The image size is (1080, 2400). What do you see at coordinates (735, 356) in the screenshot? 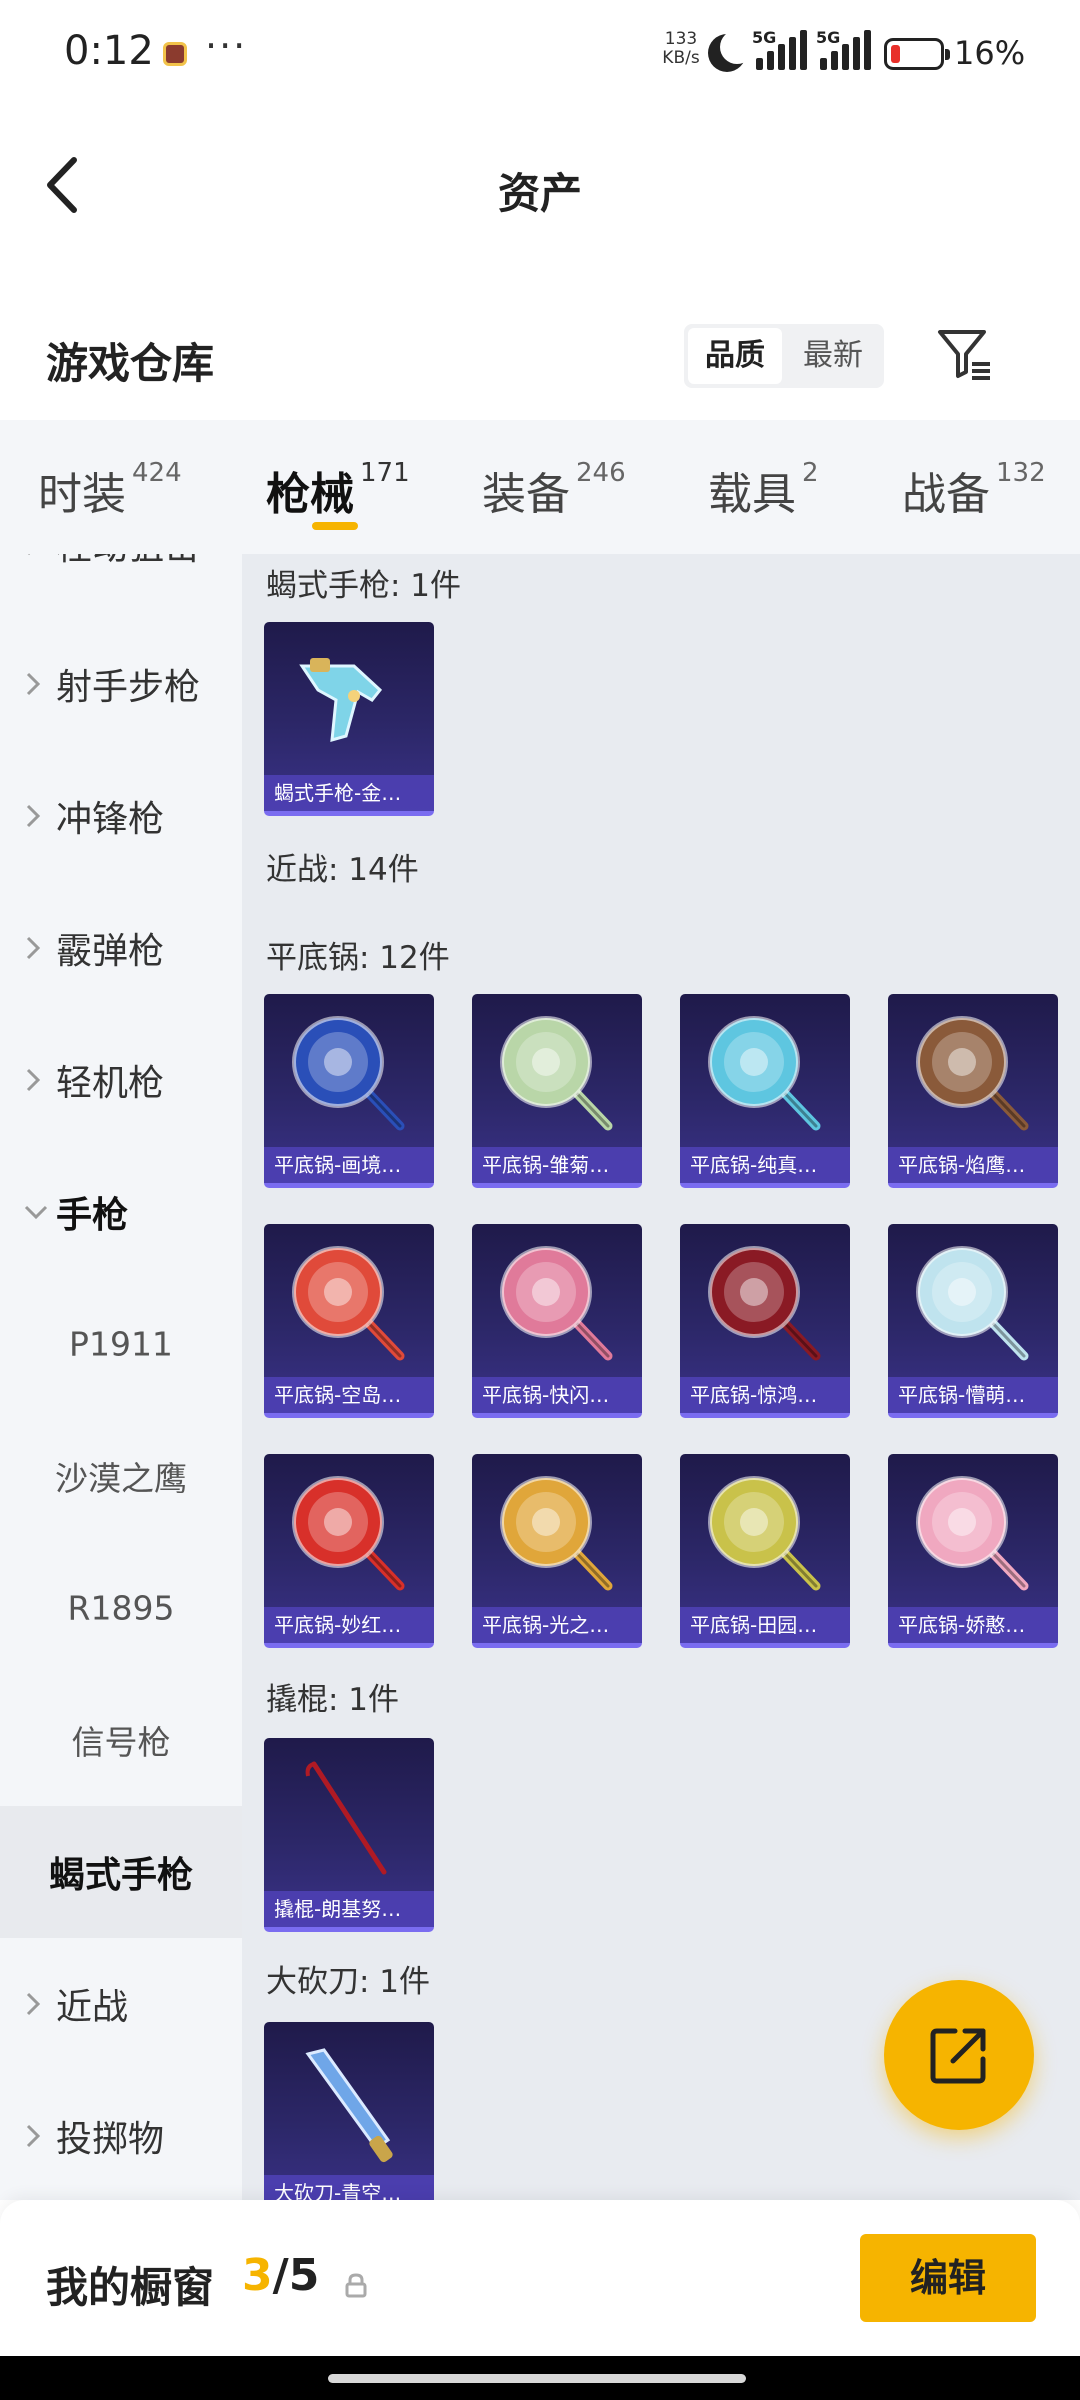
I see `sort-quality-button: 品质` at bounding box center [735, 356].